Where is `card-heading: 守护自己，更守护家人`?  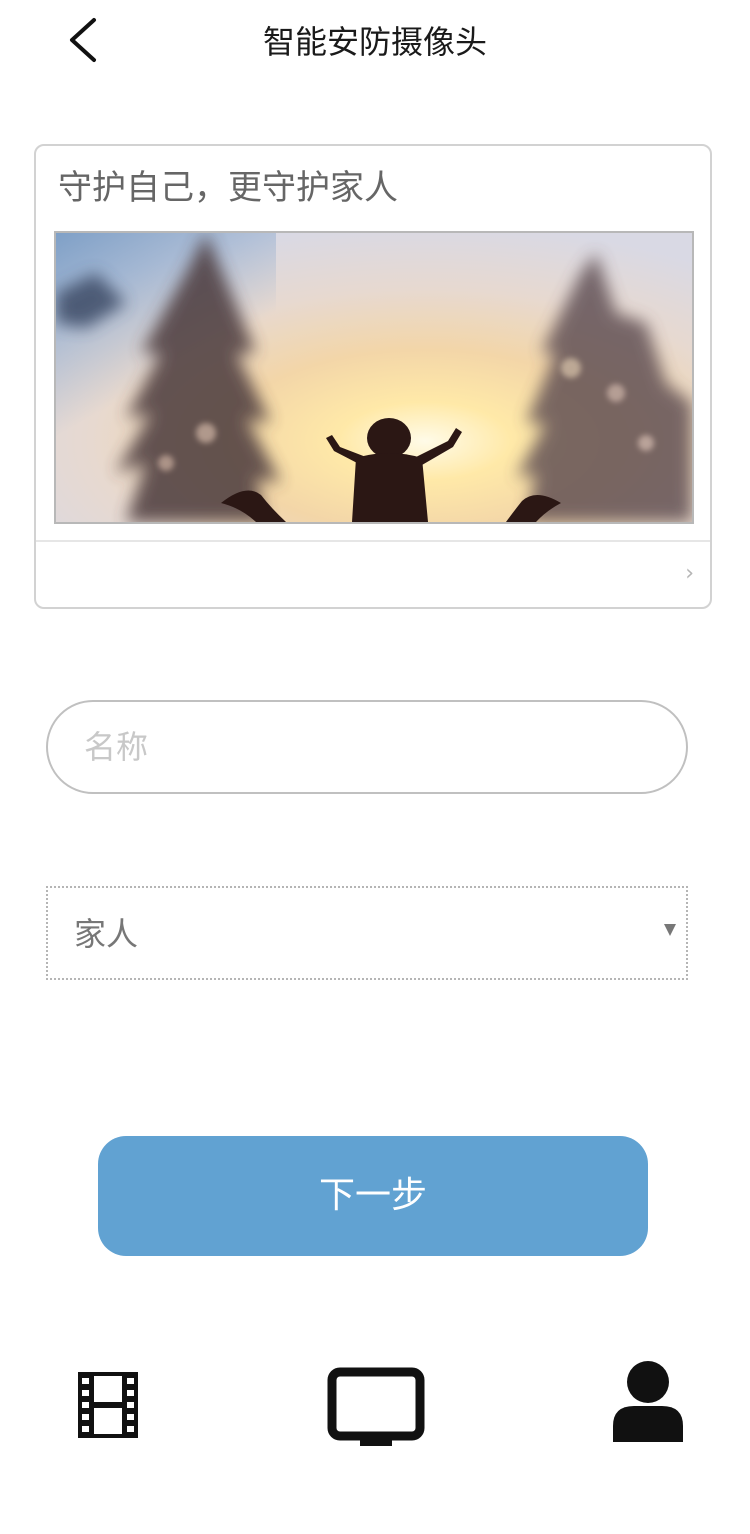
card-heading: 守护自己，更守护家人 is located at coordinates (228, 188).